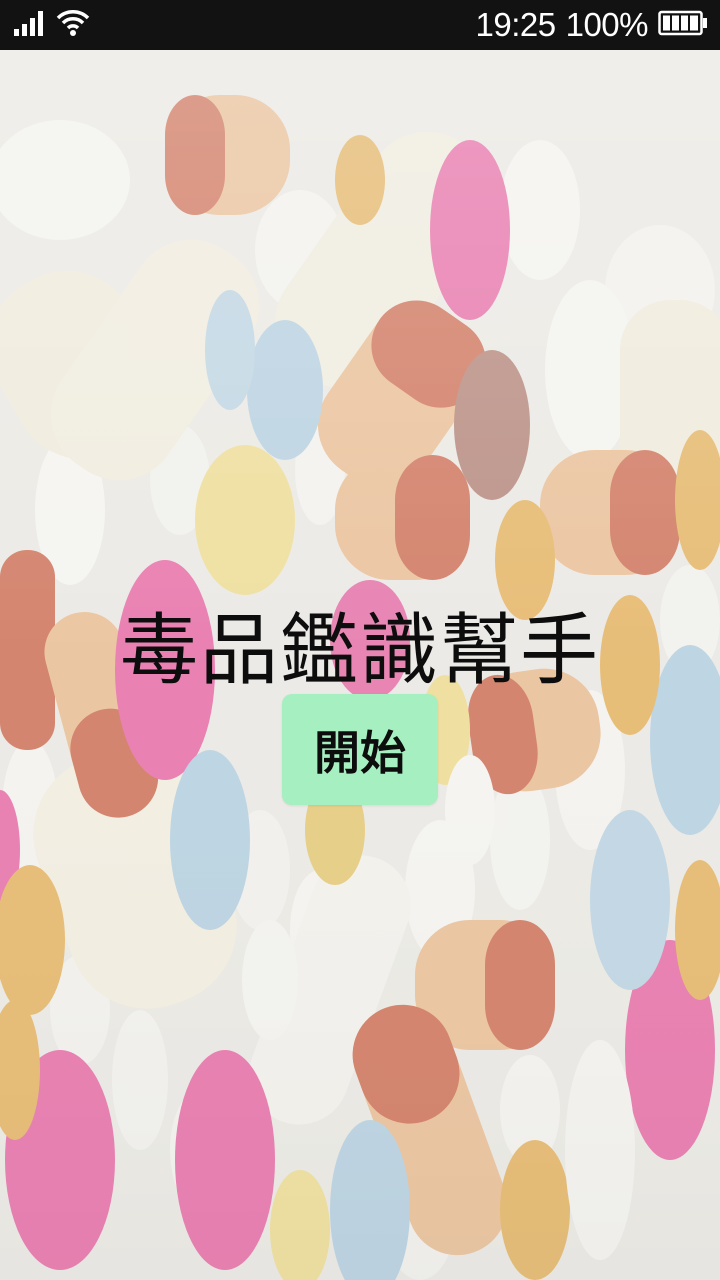 Image resolution: width=720 pixels, height=1280 pixels. I want to click on start-button: 開始, so click(360, 749).